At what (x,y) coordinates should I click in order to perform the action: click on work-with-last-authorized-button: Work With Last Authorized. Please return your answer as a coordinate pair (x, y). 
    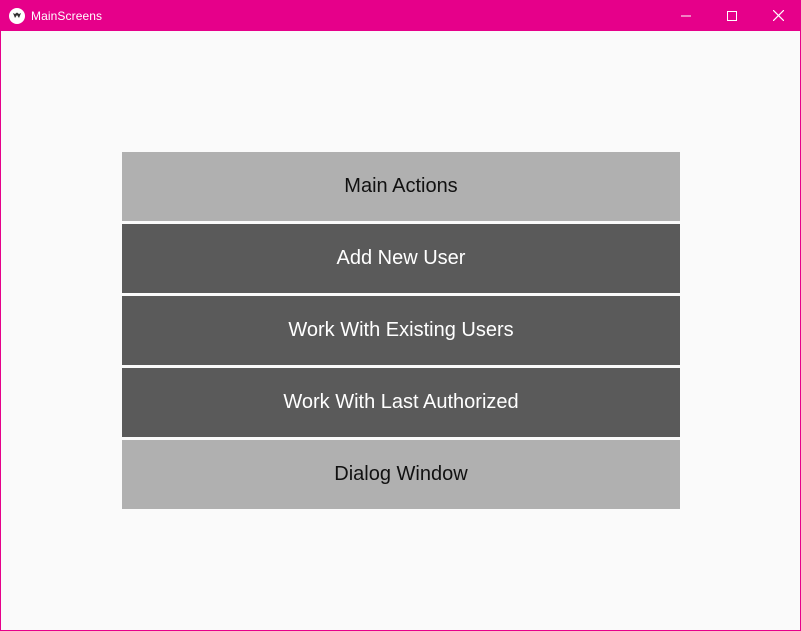
    Looking at the image, I should click on (401, 402).